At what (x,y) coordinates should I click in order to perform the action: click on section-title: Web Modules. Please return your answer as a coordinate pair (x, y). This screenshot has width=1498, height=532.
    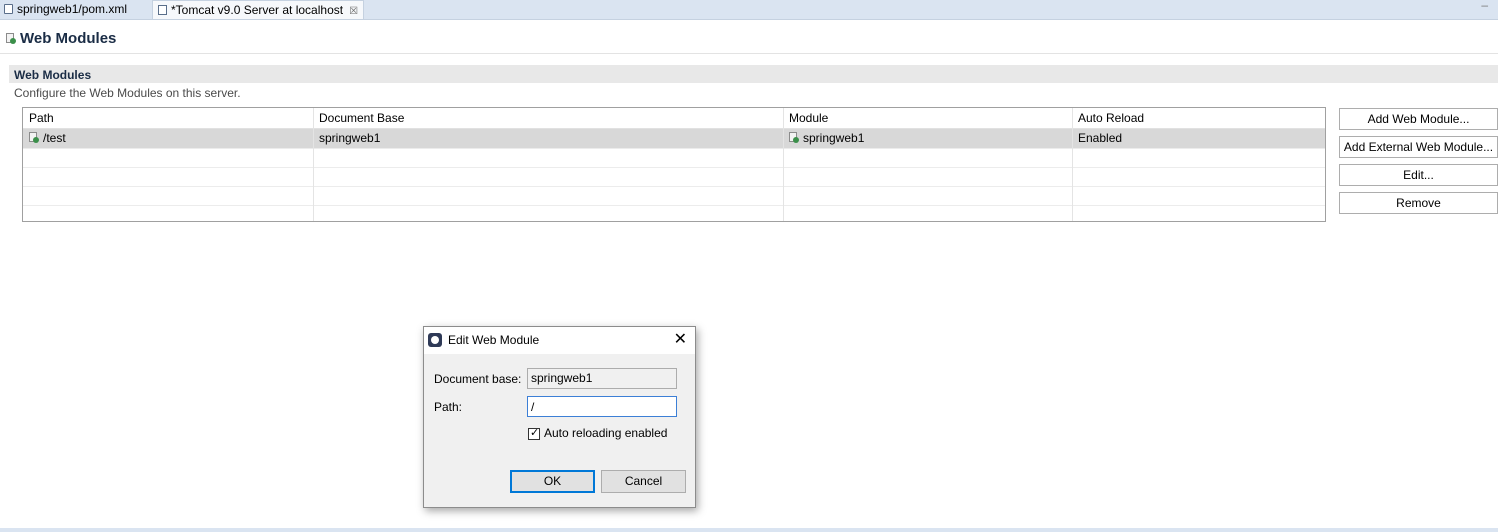
    Looking at the image, I should click on (53, 75).